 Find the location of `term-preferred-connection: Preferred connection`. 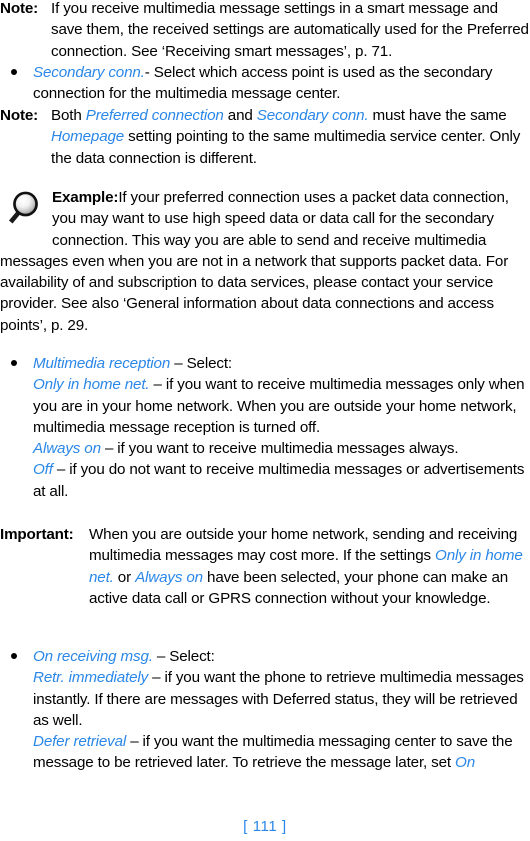

term-preferred-connection: Preferred connection is located at coordinates (154, 115).